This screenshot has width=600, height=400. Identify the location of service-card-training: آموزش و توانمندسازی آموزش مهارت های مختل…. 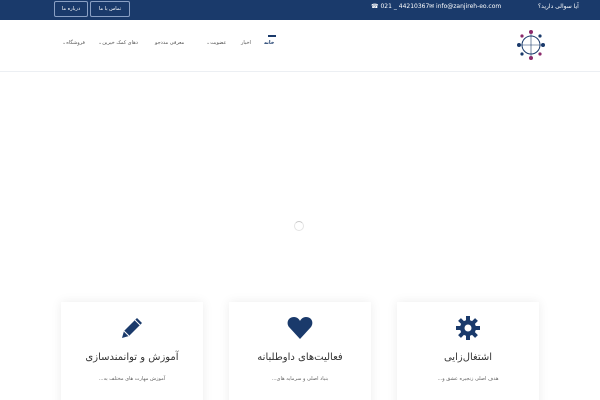
(132, 351).